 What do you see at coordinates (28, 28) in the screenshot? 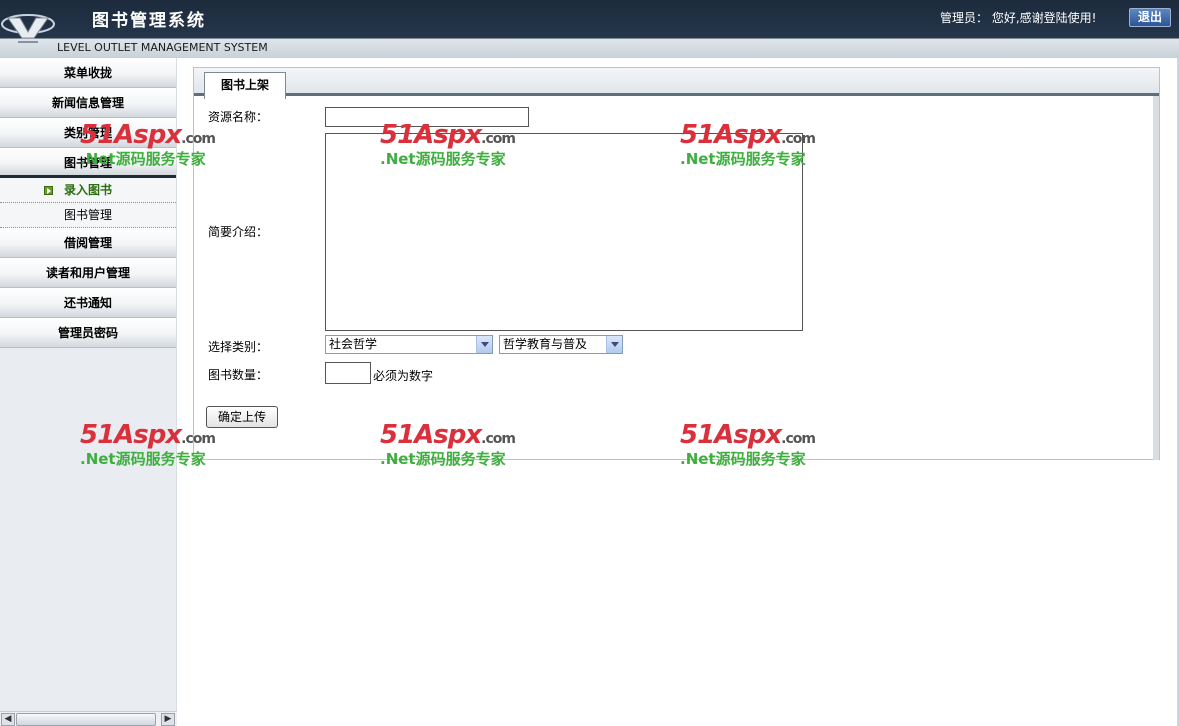
I see `logo-icon` at bounding box center [28, 28].